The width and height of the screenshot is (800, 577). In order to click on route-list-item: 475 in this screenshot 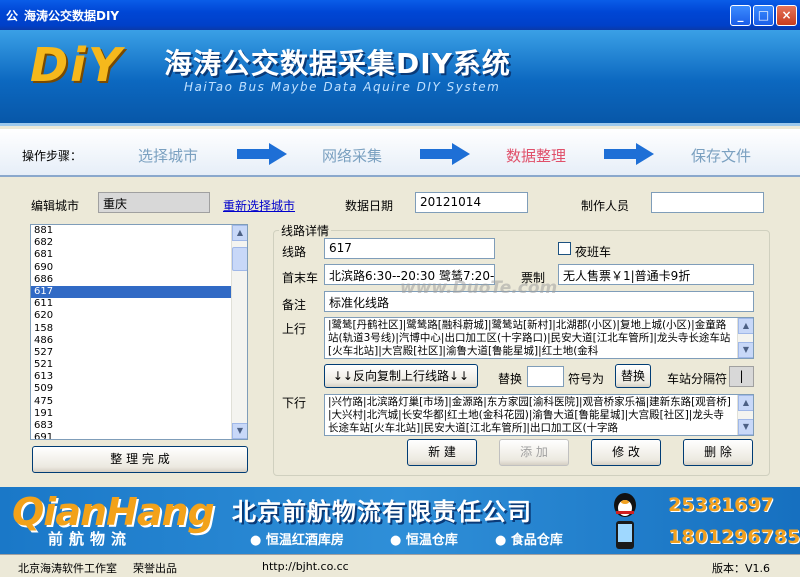, I will do `click(139, 402)`.